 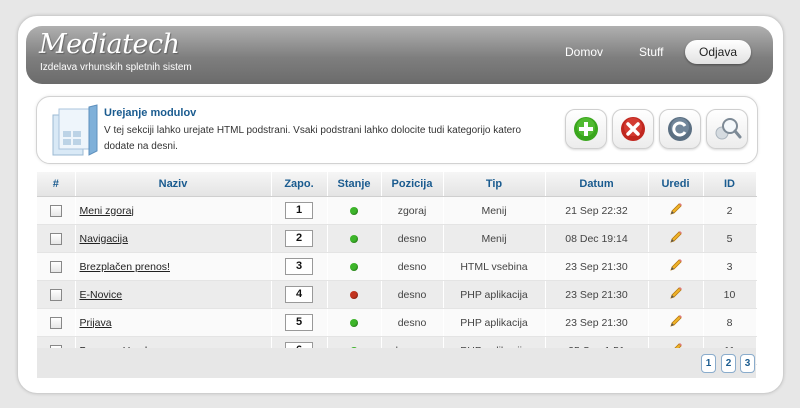 What do you see at coordinates (354, 184) in the screenshot?
I see `col-header-status: Stanje` at bounding box center [354, 184].